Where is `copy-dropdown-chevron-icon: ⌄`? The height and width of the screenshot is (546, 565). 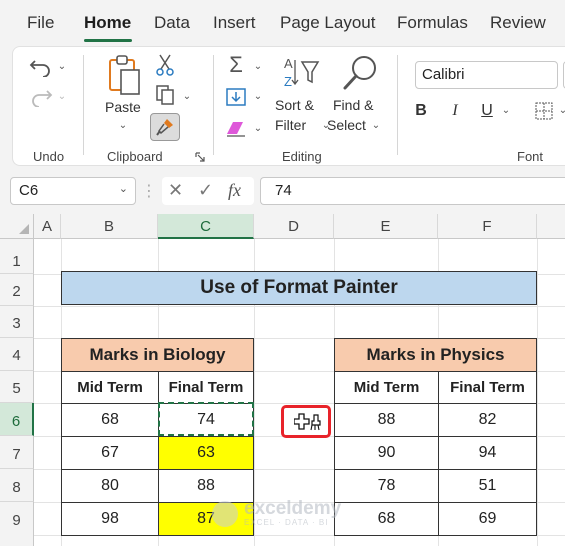
copy-dropdown-chevron-icon: ⌄ is located at coordinates (187, 96).